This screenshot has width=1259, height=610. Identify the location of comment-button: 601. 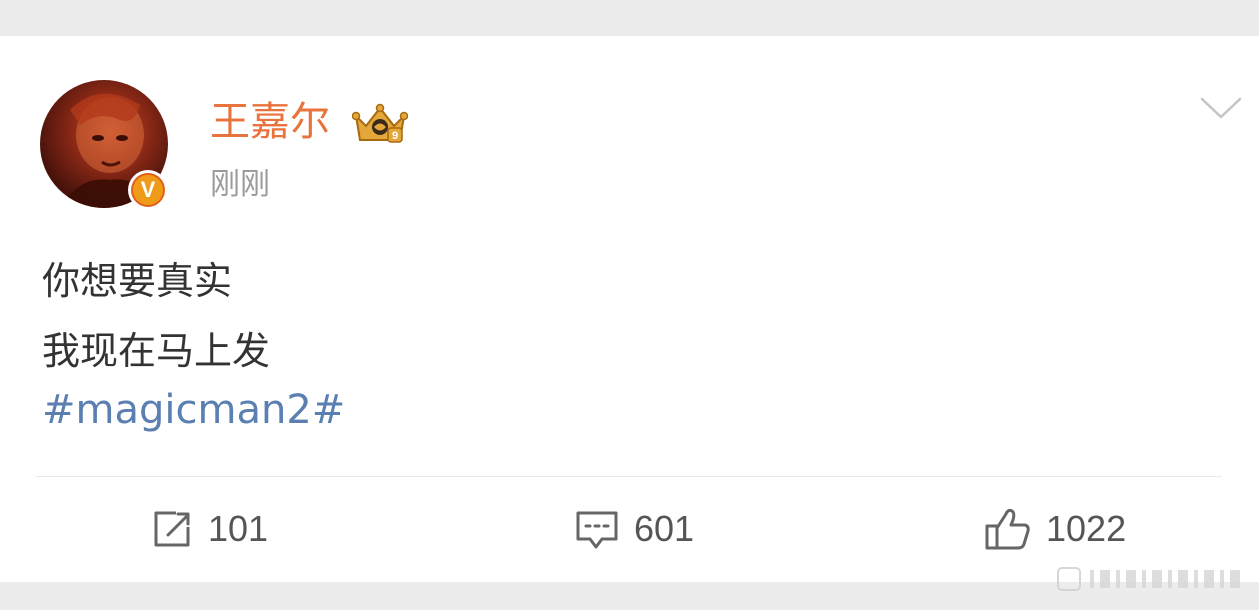
(634, 529).